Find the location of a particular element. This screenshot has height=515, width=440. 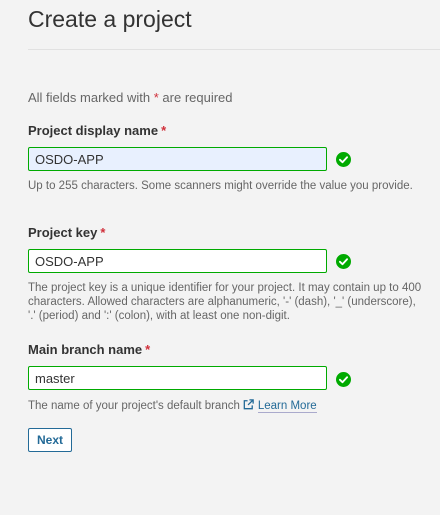

required-note-prefix: All fields marked with is located at coordinates (89, 97).